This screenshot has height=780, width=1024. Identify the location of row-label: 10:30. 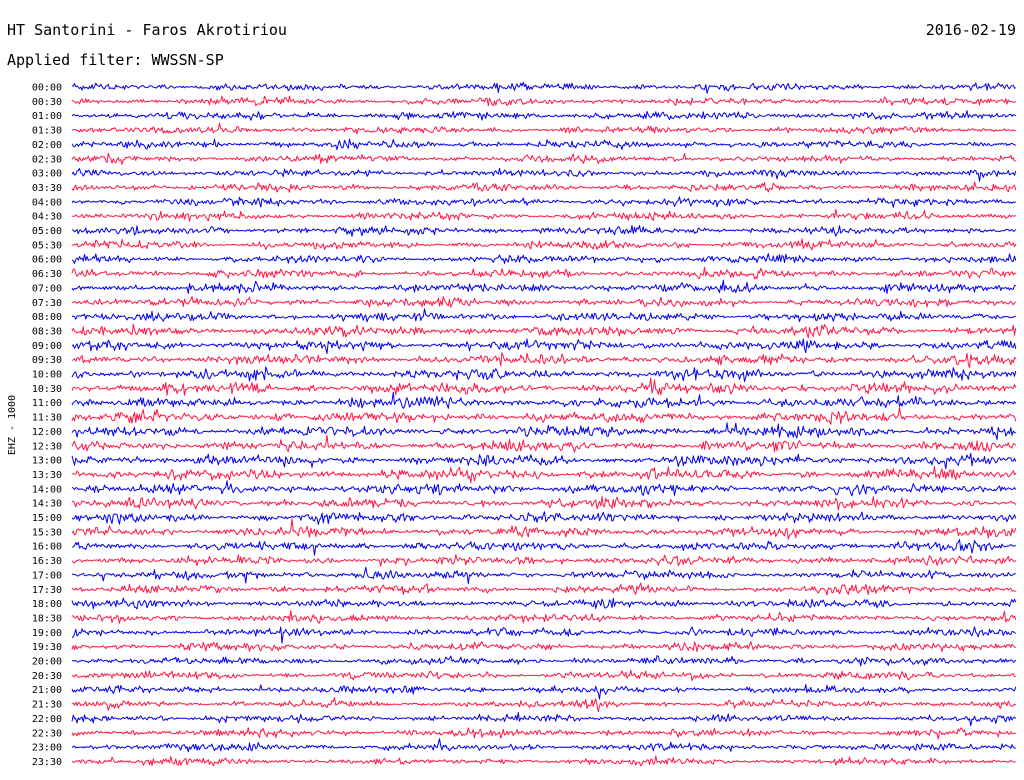
(47, 389).